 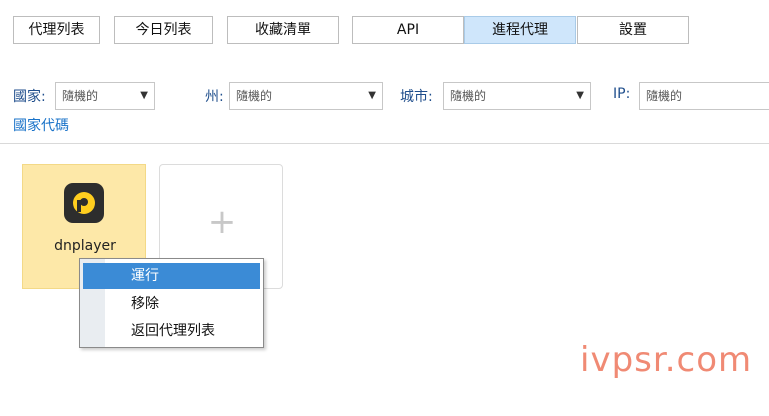 What do you see at coordinates (29, 97) in the screenshot?
I see `country-label: 國家:` at bounding box center [29, 97].